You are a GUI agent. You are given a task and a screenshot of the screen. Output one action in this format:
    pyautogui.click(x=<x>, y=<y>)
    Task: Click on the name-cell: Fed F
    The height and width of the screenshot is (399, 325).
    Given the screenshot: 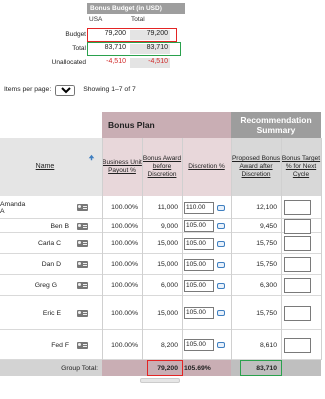 What is the action you would take?
    pyautogui.click(x=51, y=345)
    